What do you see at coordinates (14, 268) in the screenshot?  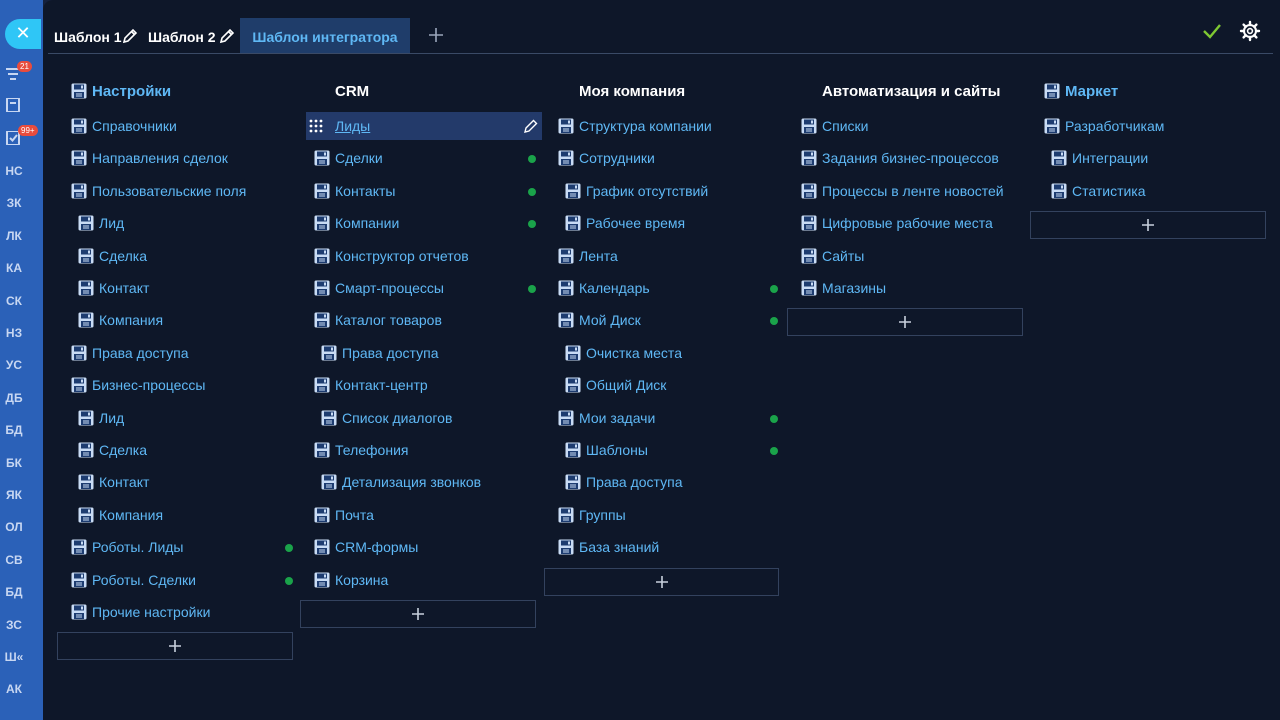 I see `chat-shortcut: КА` at bounding box center [14, 268].